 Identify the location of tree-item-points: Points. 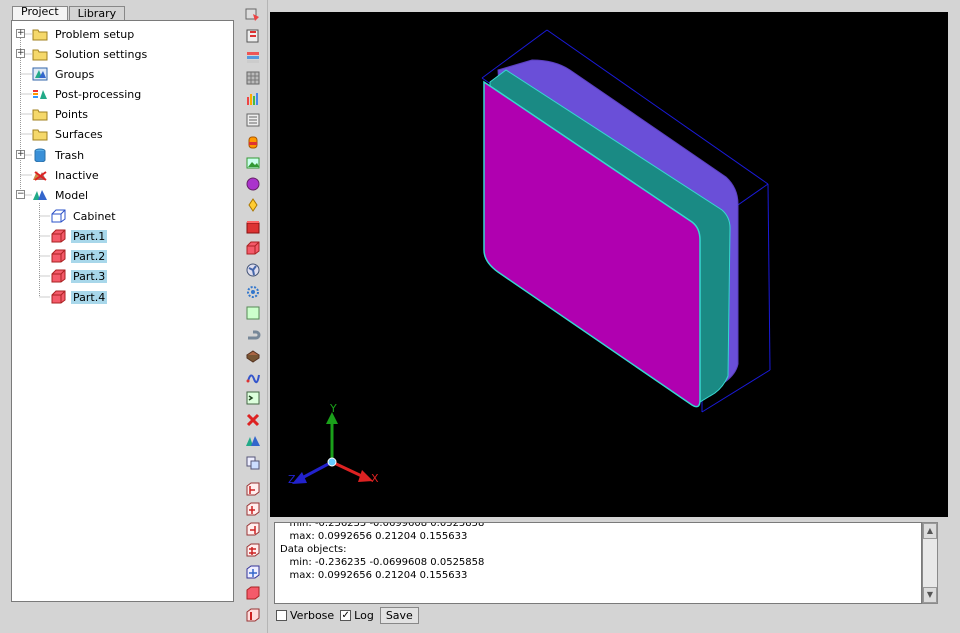
(61, 114).